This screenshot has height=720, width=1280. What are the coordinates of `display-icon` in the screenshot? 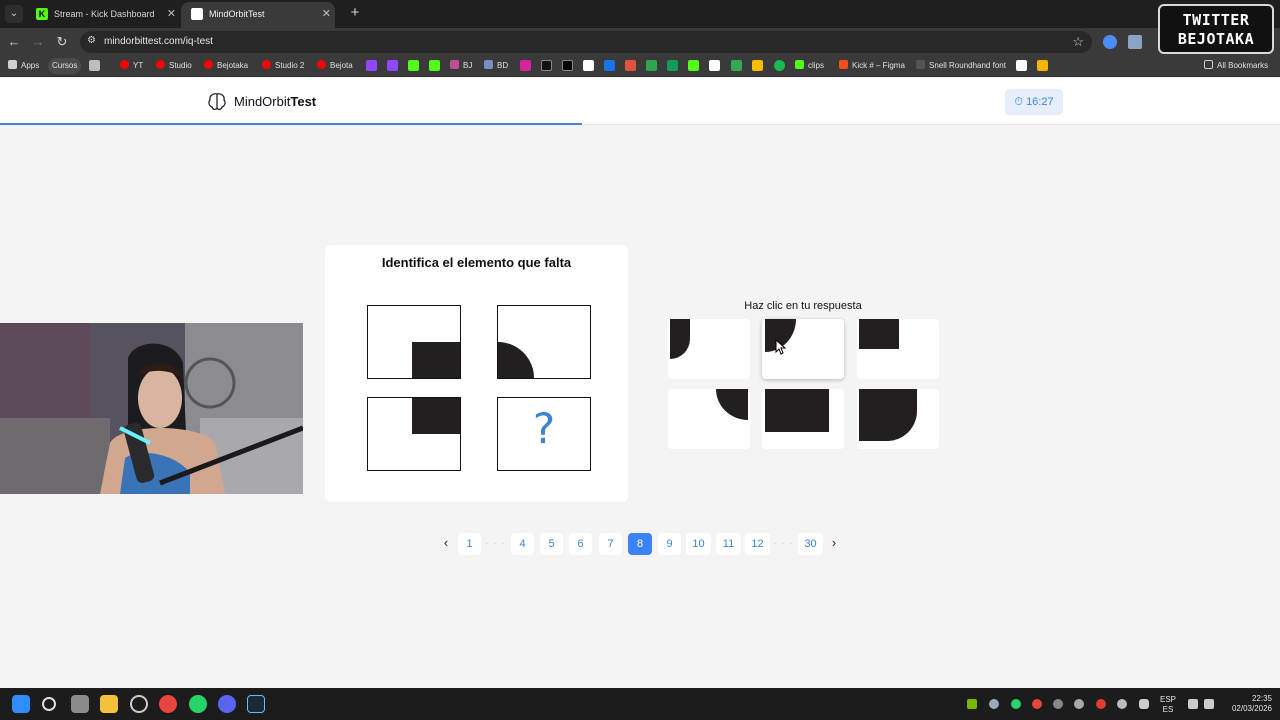 It's located at (1193, 704).